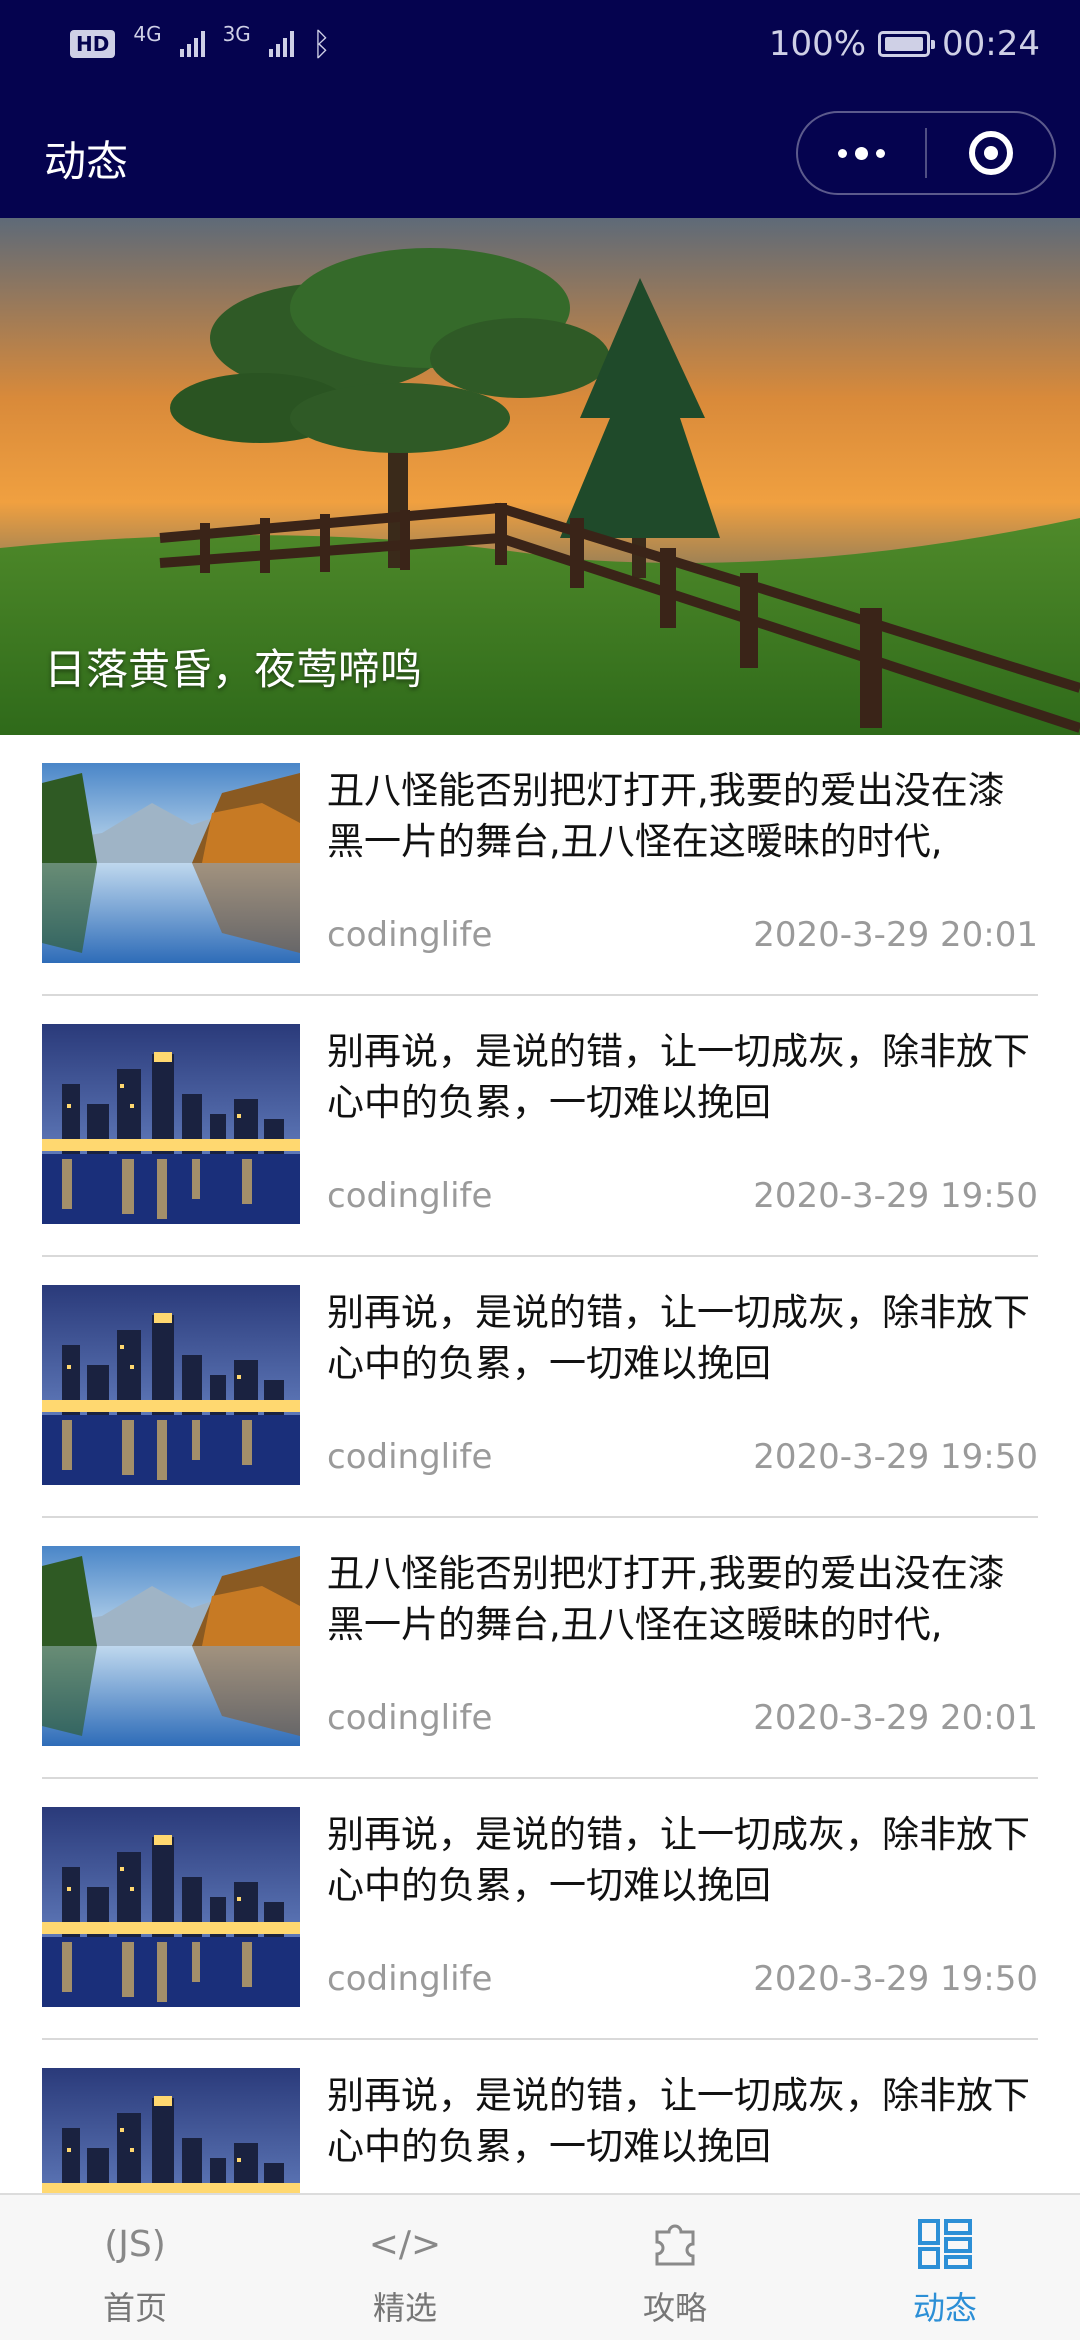 This screenshot has width=1080, height=2342. I want to click on battery-icon, so click(907, 44).